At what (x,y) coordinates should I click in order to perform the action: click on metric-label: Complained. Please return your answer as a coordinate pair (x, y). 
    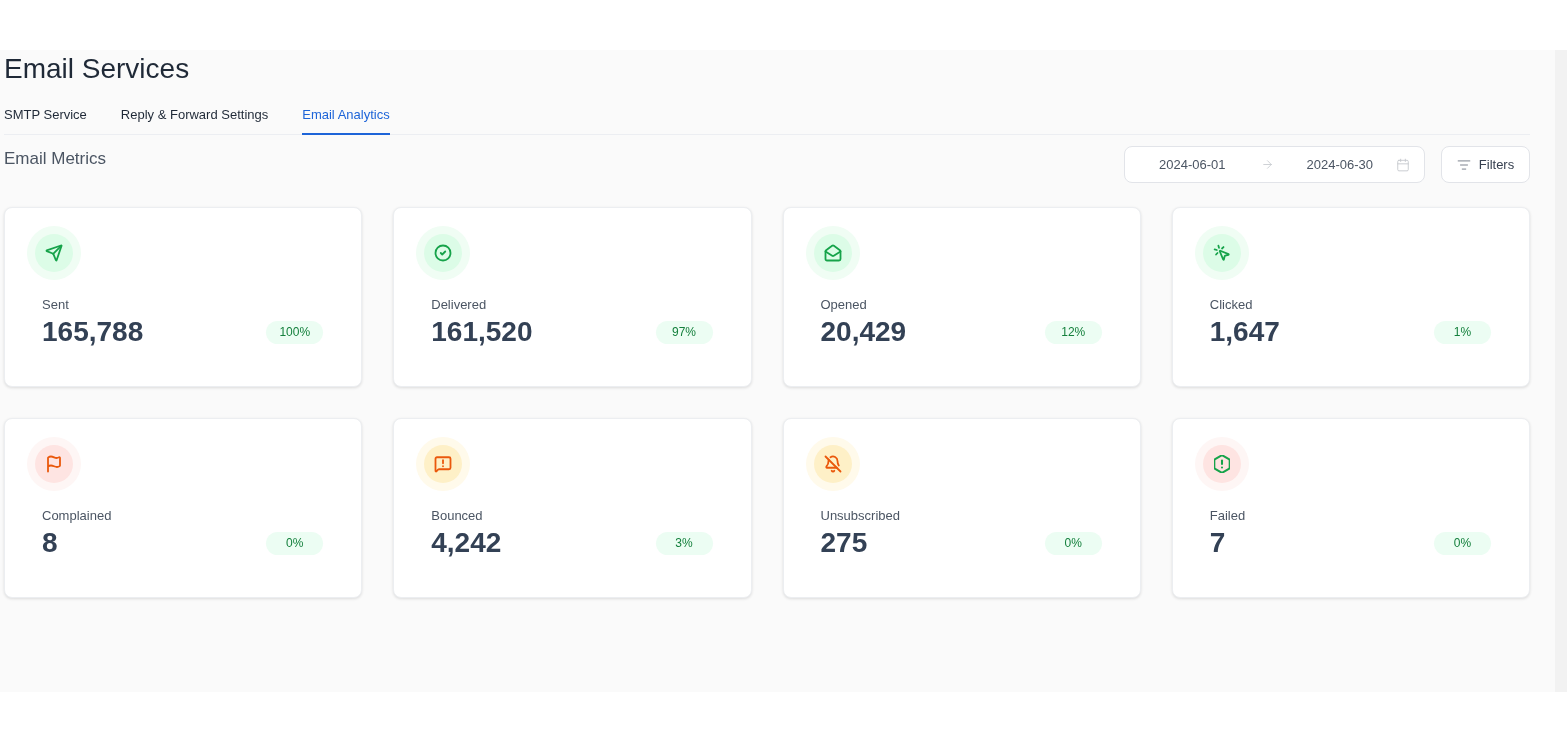
    Looking at the image, I should click on (77, 516).